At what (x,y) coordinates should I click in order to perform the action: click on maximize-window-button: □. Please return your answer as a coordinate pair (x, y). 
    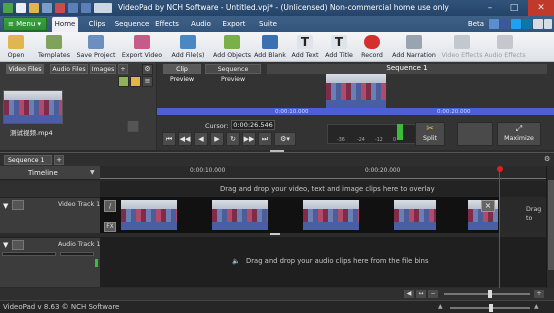
    Looking at the image, I should click on (514, 8).